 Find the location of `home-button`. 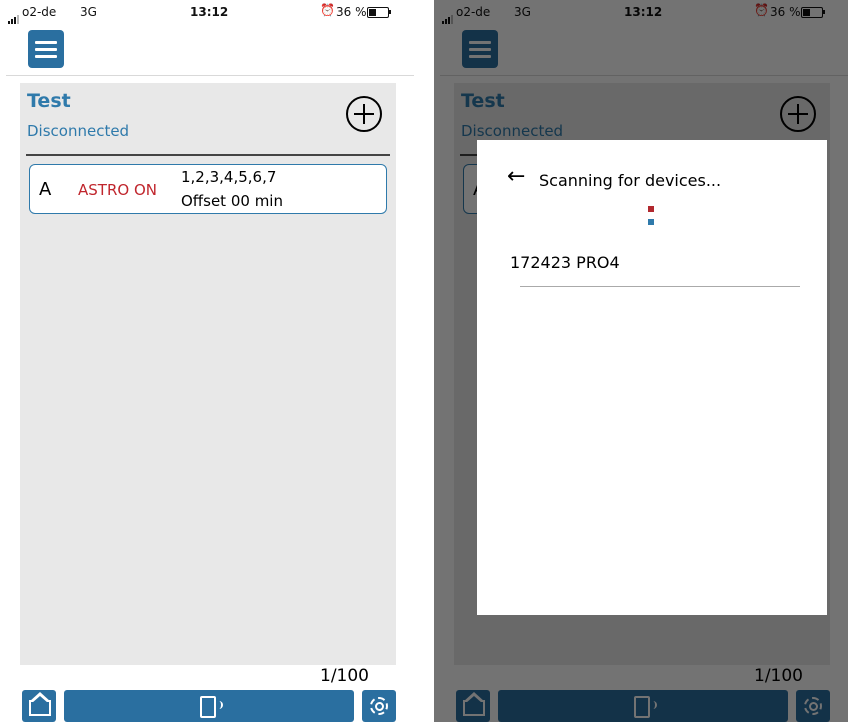

home-button is located at coordinates (39, 706).